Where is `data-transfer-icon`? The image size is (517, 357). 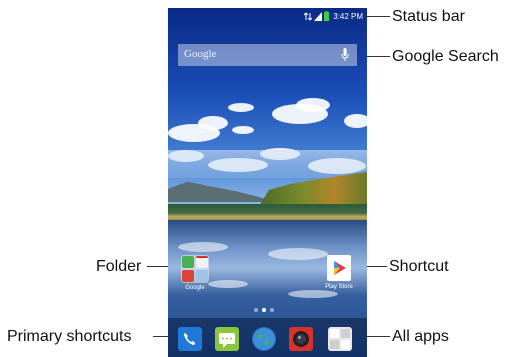 data-transfer-icon is located at coordinates (308, 16).